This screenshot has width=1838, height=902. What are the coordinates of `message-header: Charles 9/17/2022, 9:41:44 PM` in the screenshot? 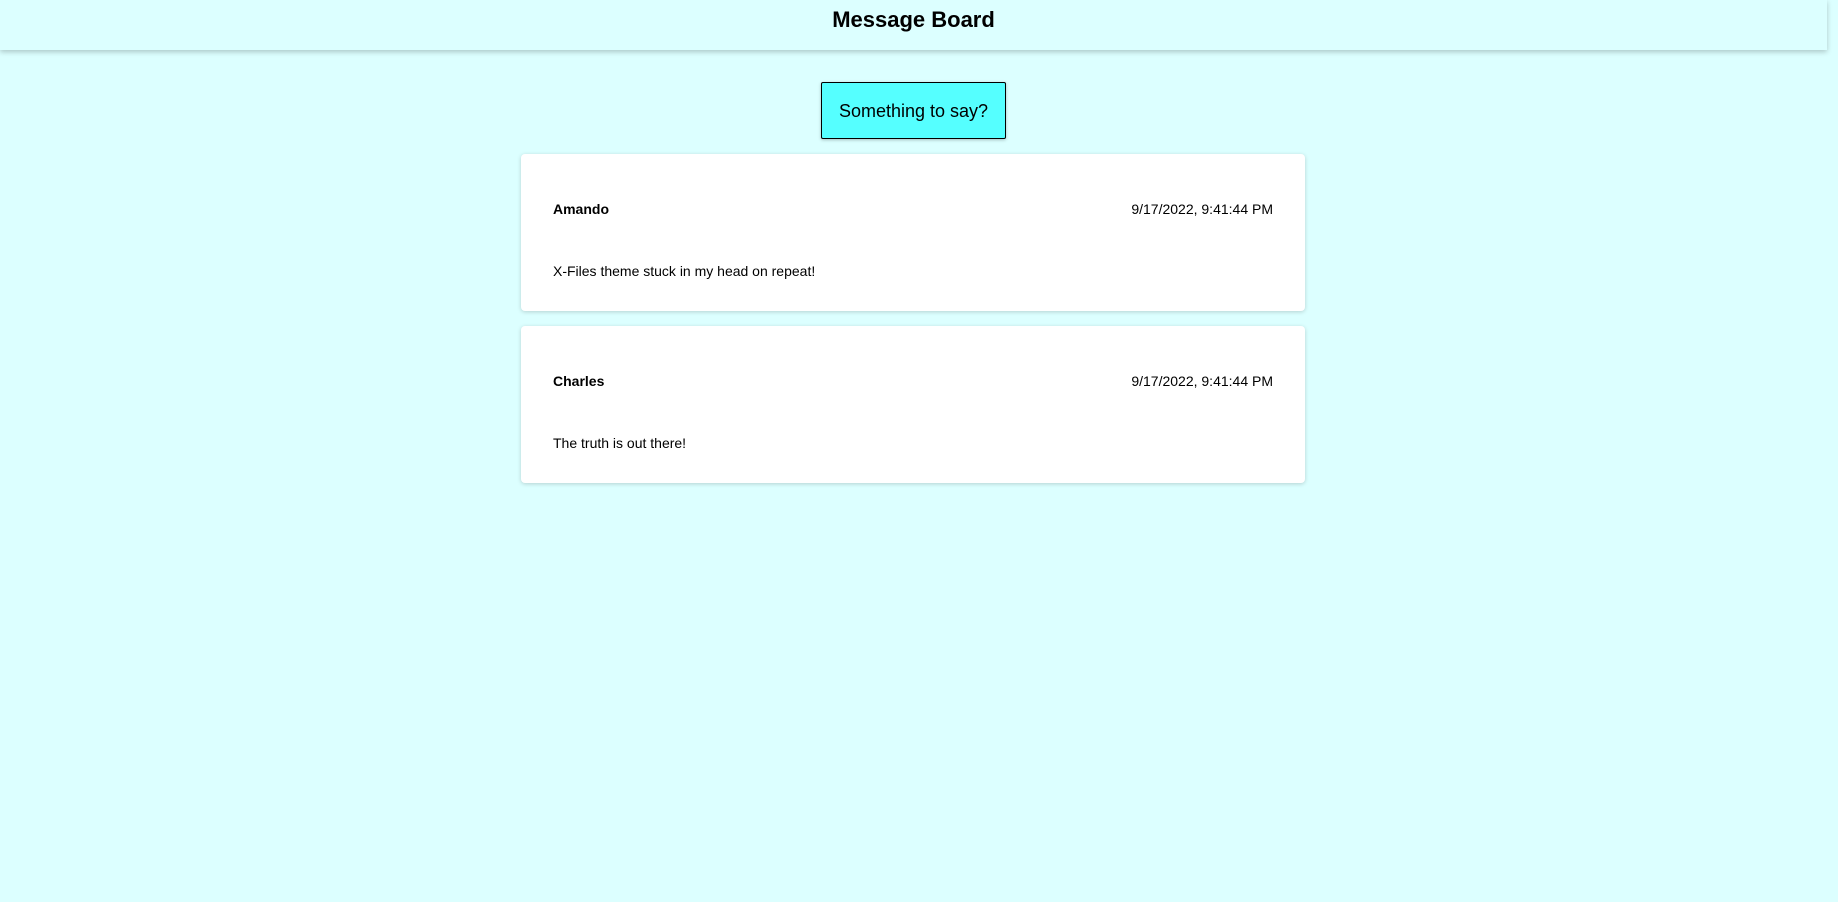 It's located at (913, 381).